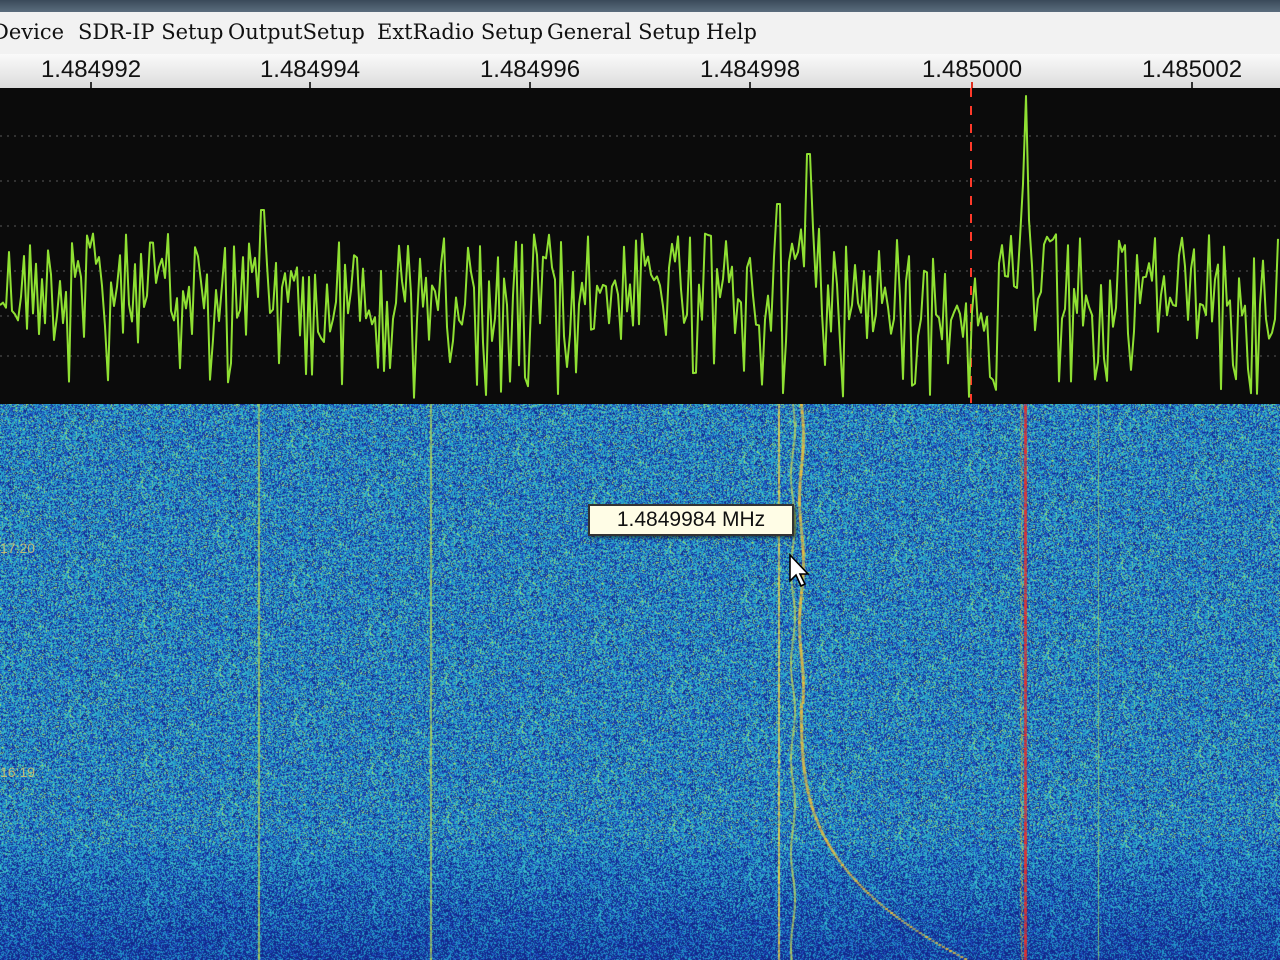 This screenshot has height=960, width=1280. Describe the element at coordinates (91, 69) in the screenshot. I see `frequency-tick-label: 1.484992` at that location.